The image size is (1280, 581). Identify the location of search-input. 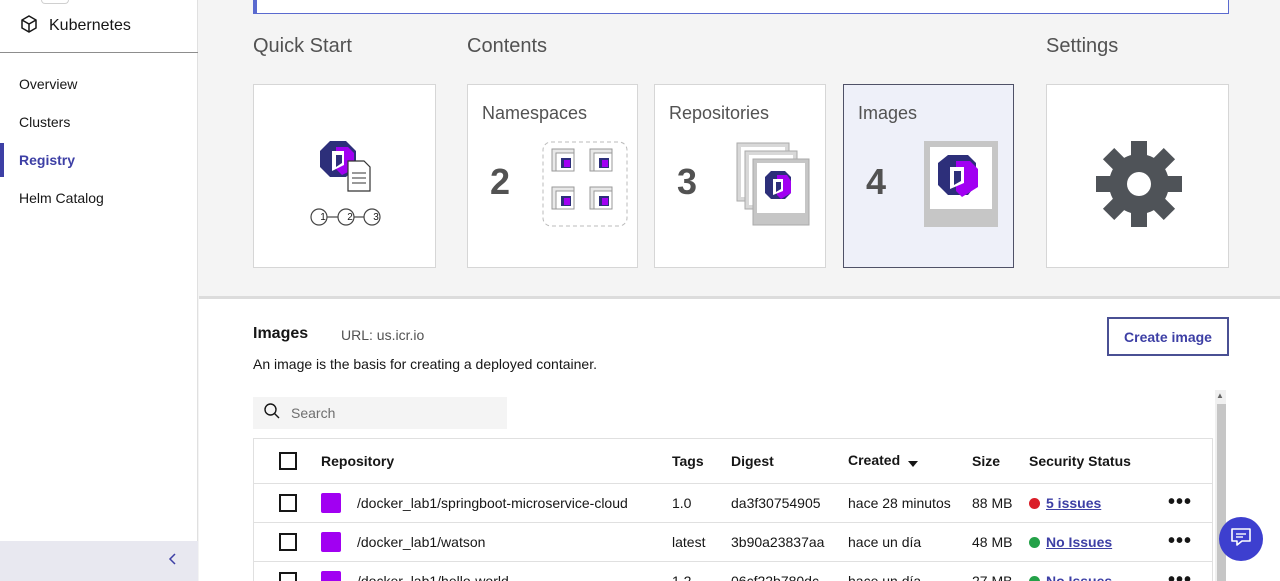
(391, 413).